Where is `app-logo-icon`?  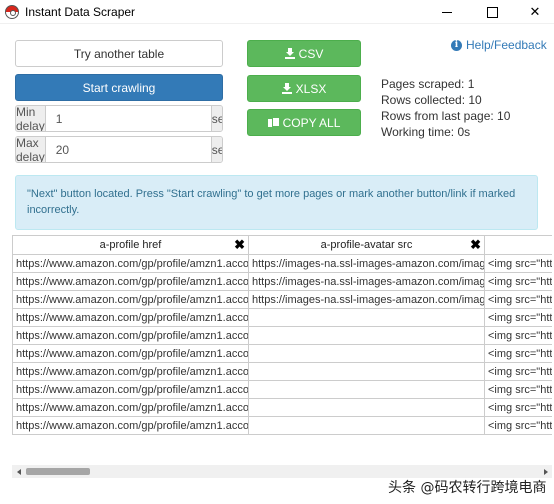
app-logo-icon is located at coordinates (12, 11).